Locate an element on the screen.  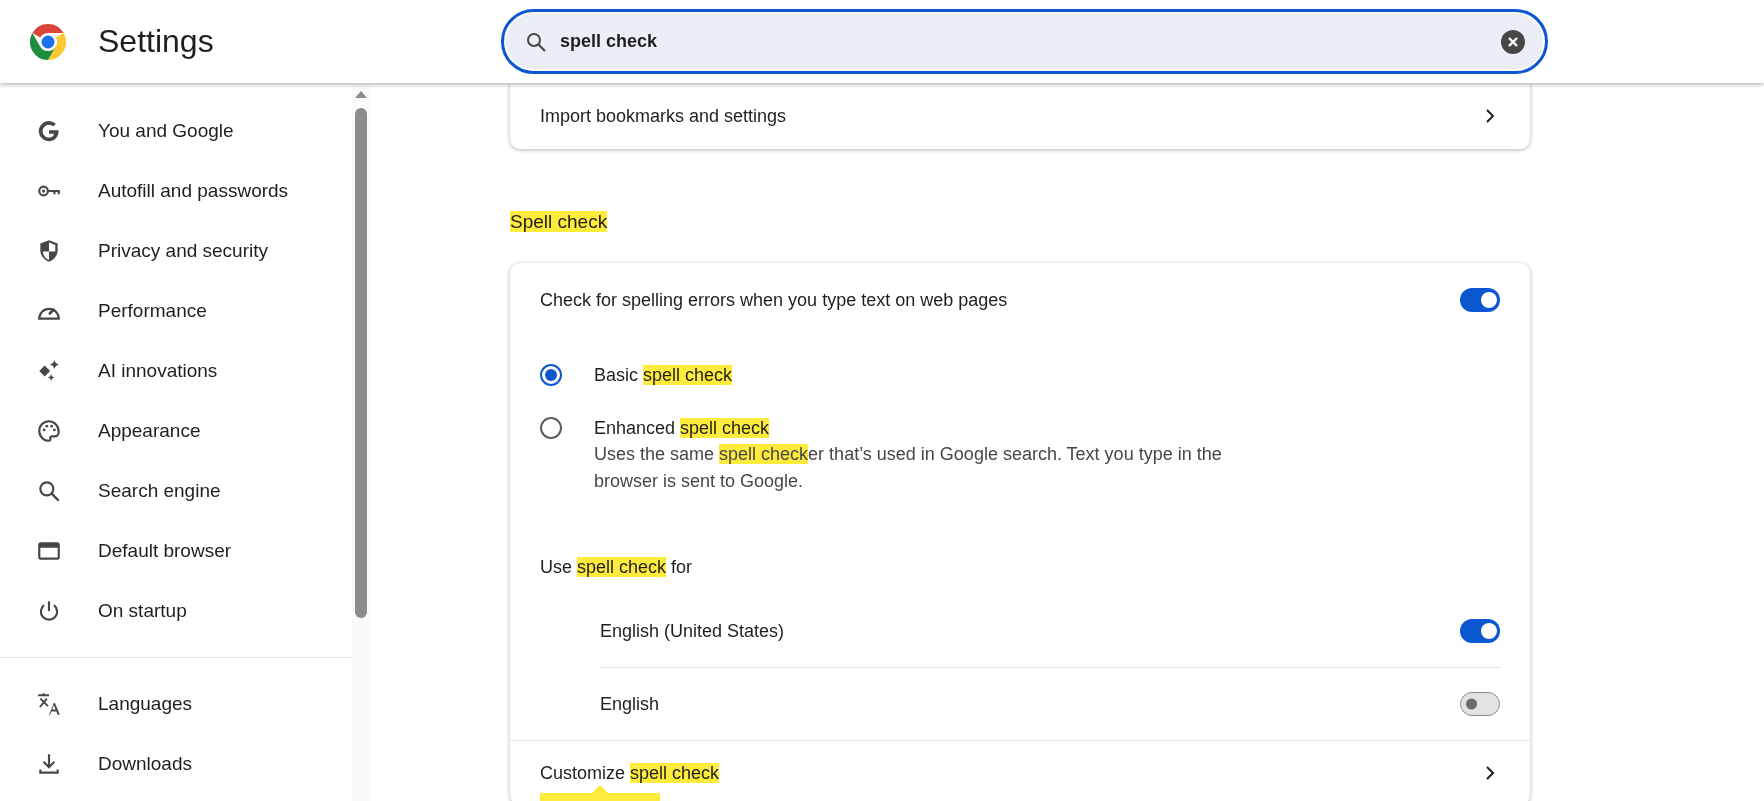
languages-heading: Use spell check for is located at coordinates (616, 567).